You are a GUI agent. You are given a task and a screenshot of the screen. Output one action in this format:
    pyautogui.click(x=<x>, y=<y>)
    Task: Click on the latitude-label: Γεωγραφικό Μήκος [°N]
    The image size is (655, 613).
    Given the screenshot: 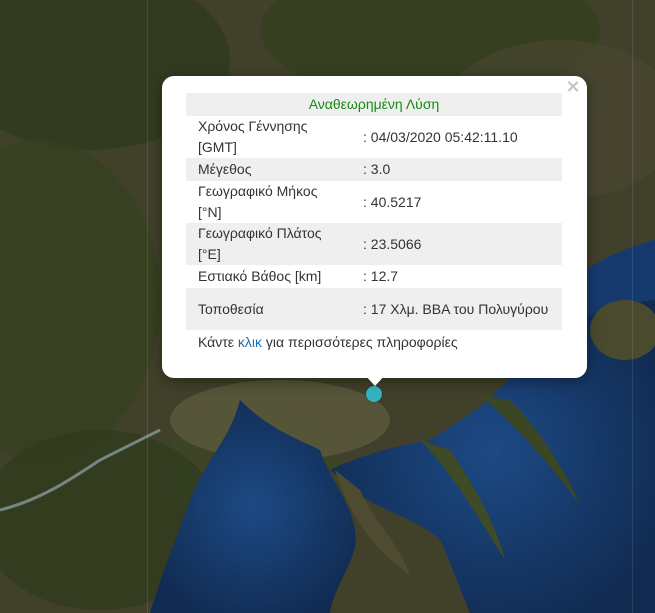 What is the action you would take?
    pyautogui.click(x=258, y=201)
    